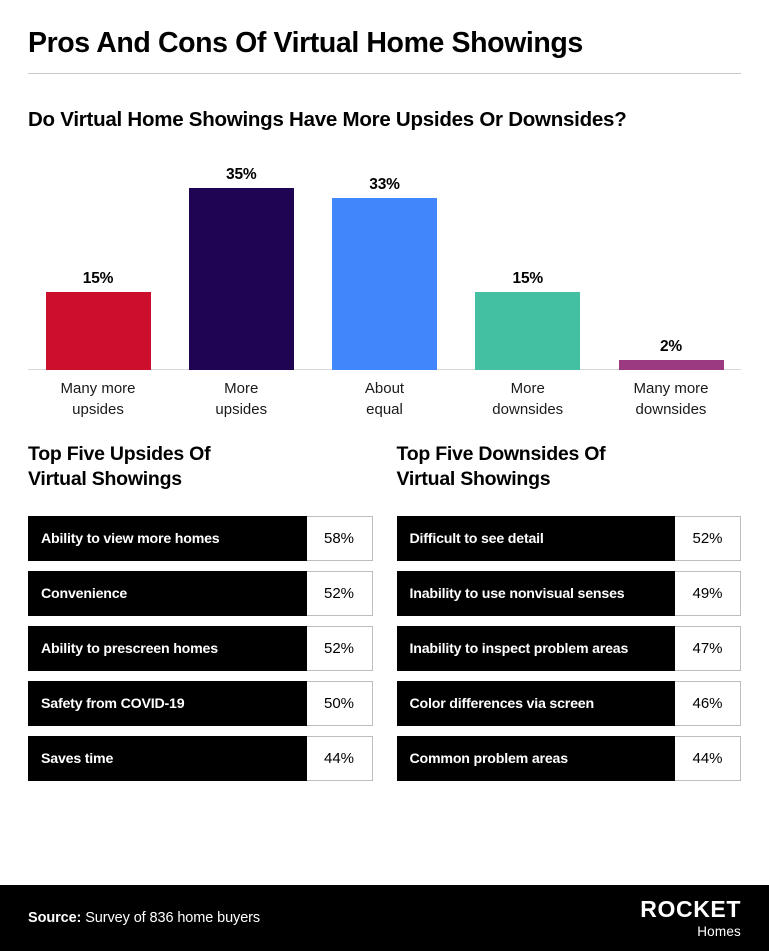  Describe the element at coordinates (671, 259) in the screenshot. I see `bar-group: 2%` at that location.